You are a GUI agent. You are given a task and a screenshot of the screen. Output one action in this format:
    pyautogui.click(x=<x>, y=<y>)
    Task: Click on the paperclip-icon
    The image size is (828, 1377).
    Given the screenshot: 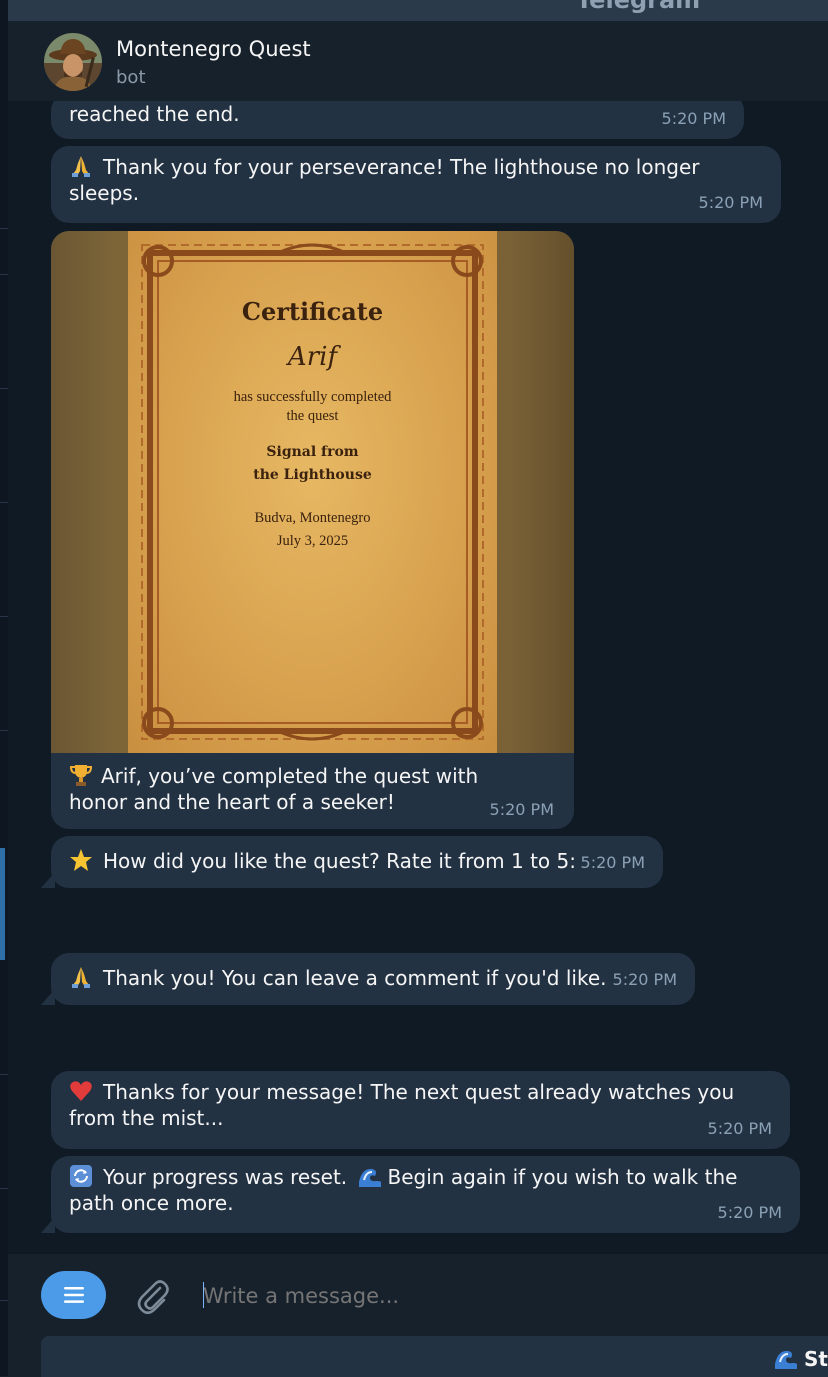 What is the action you would take?
    pyautogui.click(x=153, y=1297)
    